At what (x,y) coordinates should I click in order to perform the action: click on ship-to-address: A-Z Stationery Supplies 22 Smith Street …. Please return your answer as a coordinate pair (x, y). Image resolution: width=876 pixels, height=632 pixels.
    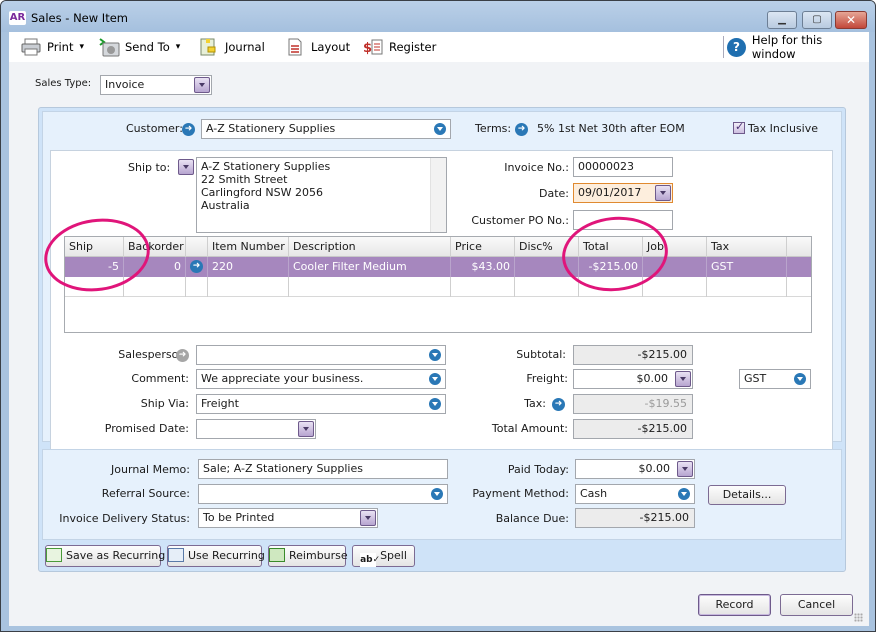
    Looking at the image, I should click on (321, 195).